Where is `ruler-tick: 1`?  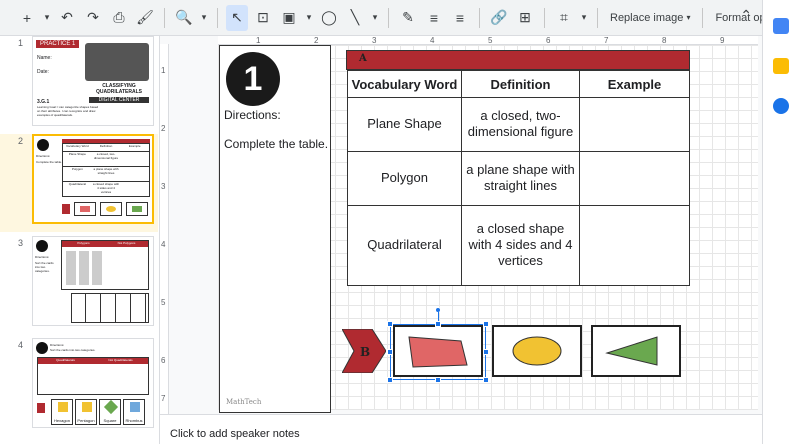 ruler-tick: 1 is located at coordinates (258, 40).